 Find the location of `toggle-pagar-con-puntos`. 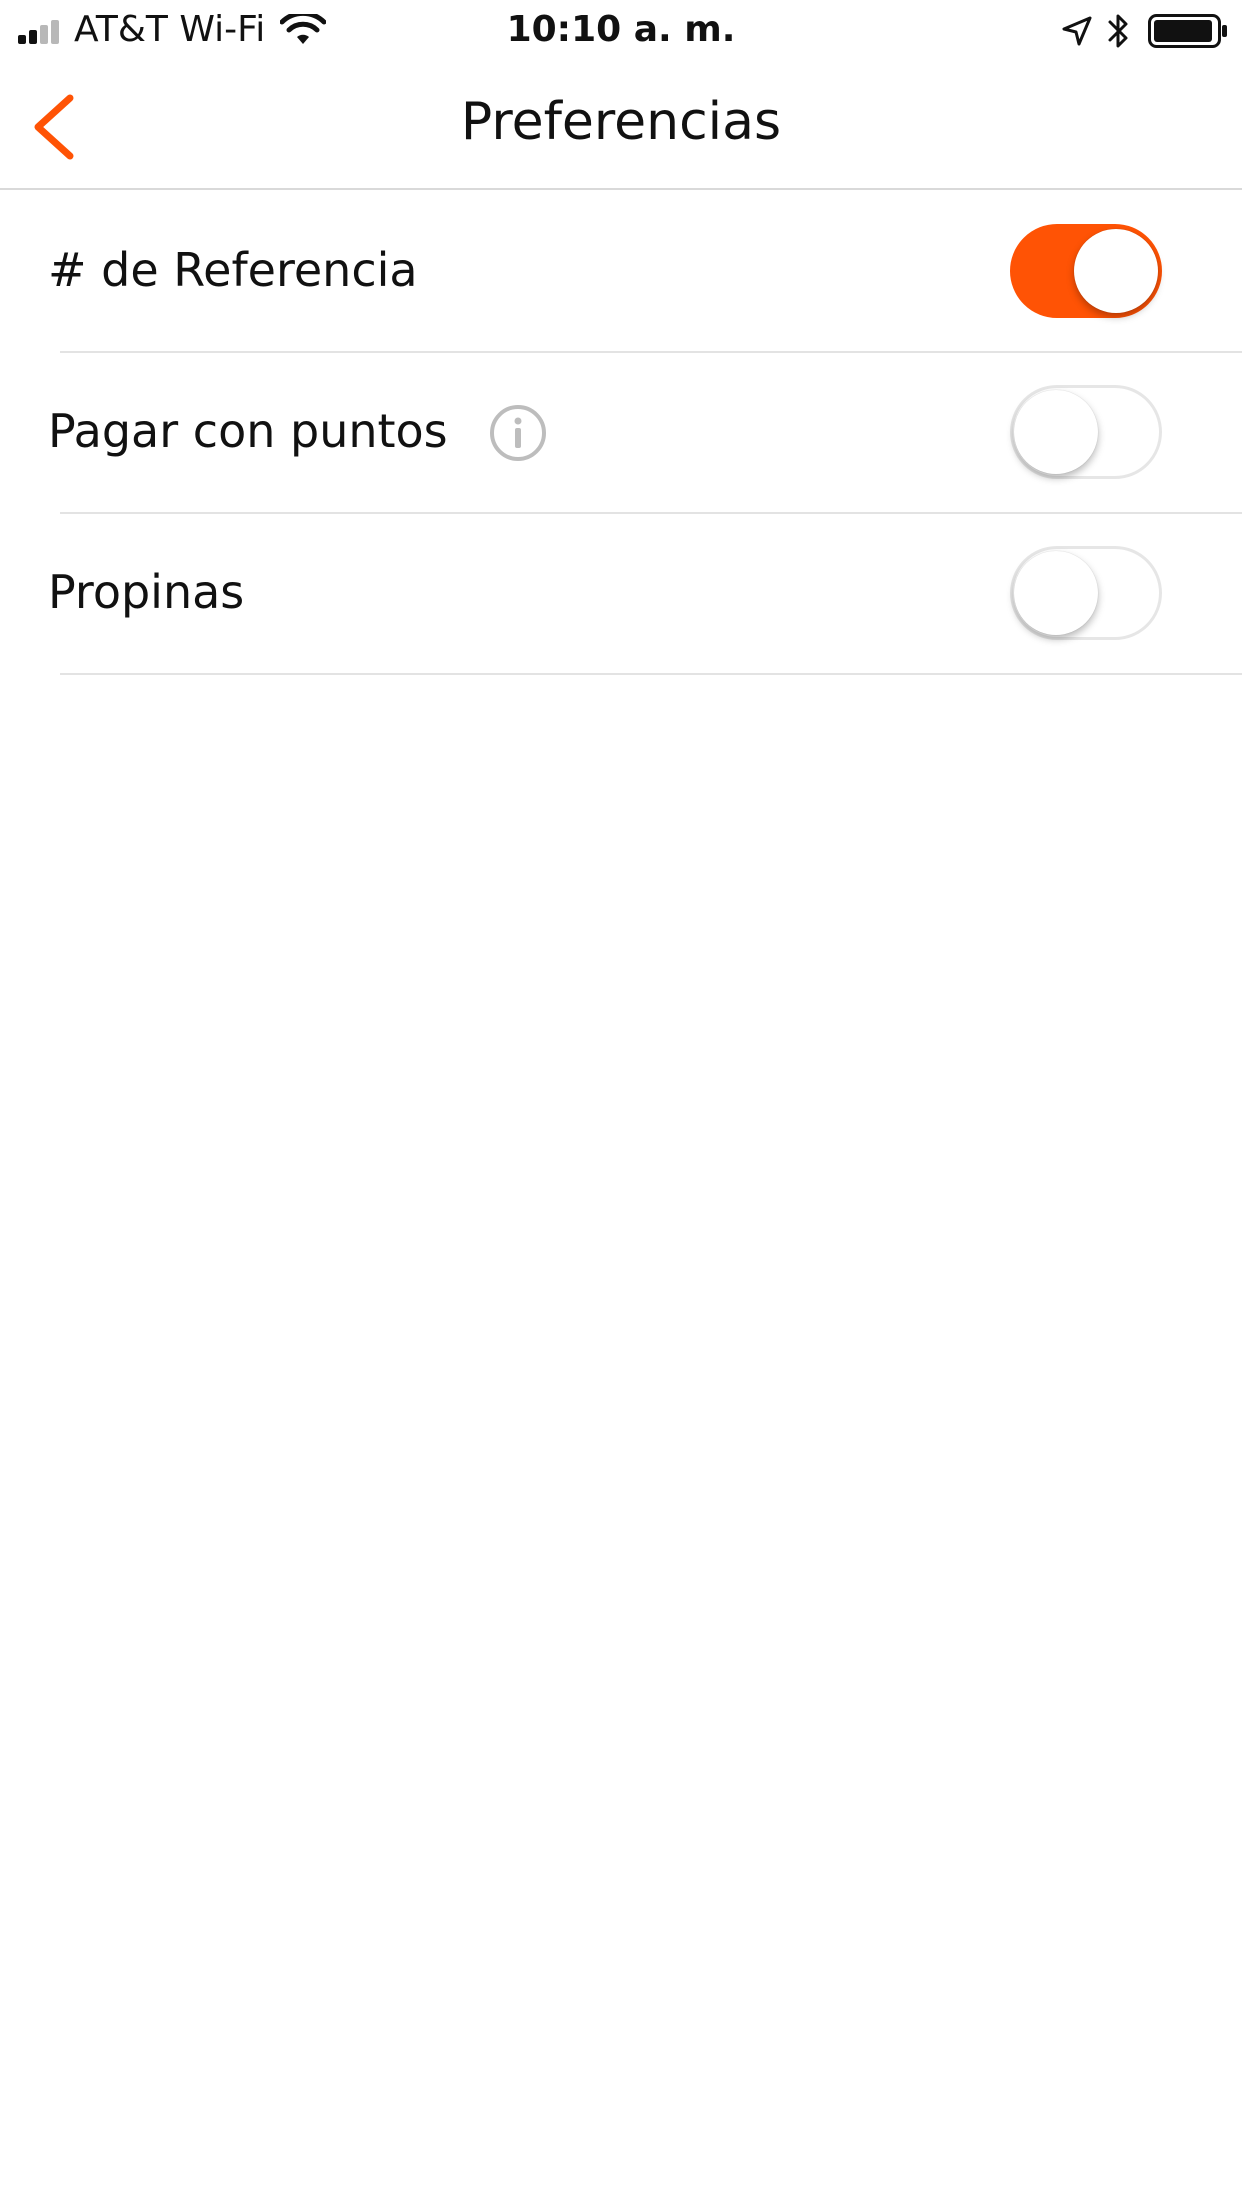

toggle-pagar-con-puntos is located at coordinates (1086, 432).